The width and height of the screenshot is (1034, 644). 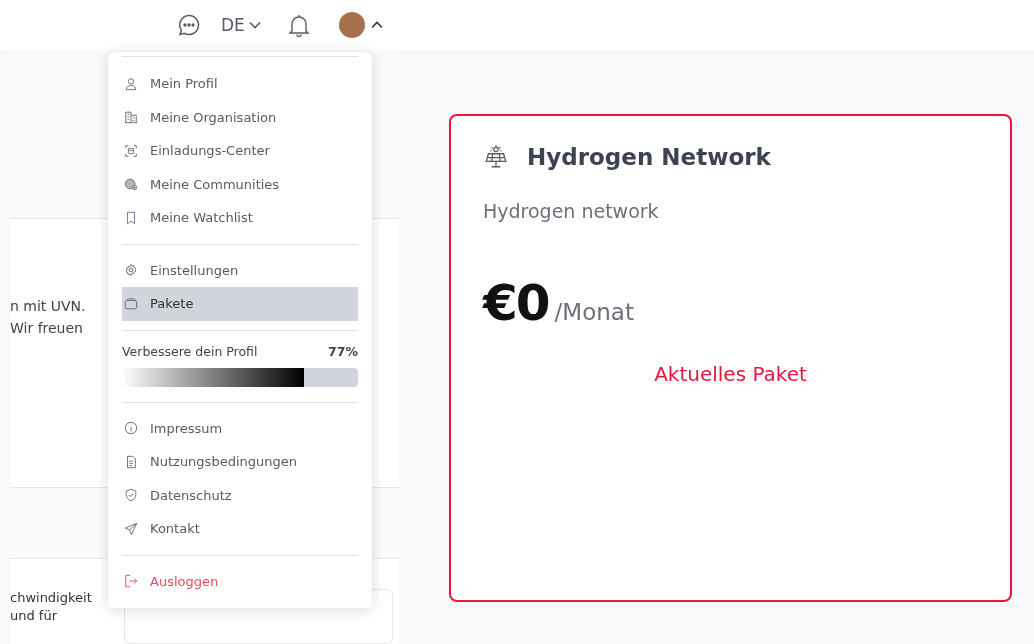 What do you see at coordinates (240, 304) in the screenshot?
I see `menu-item: Pakete` at bounding box center [240, 304].